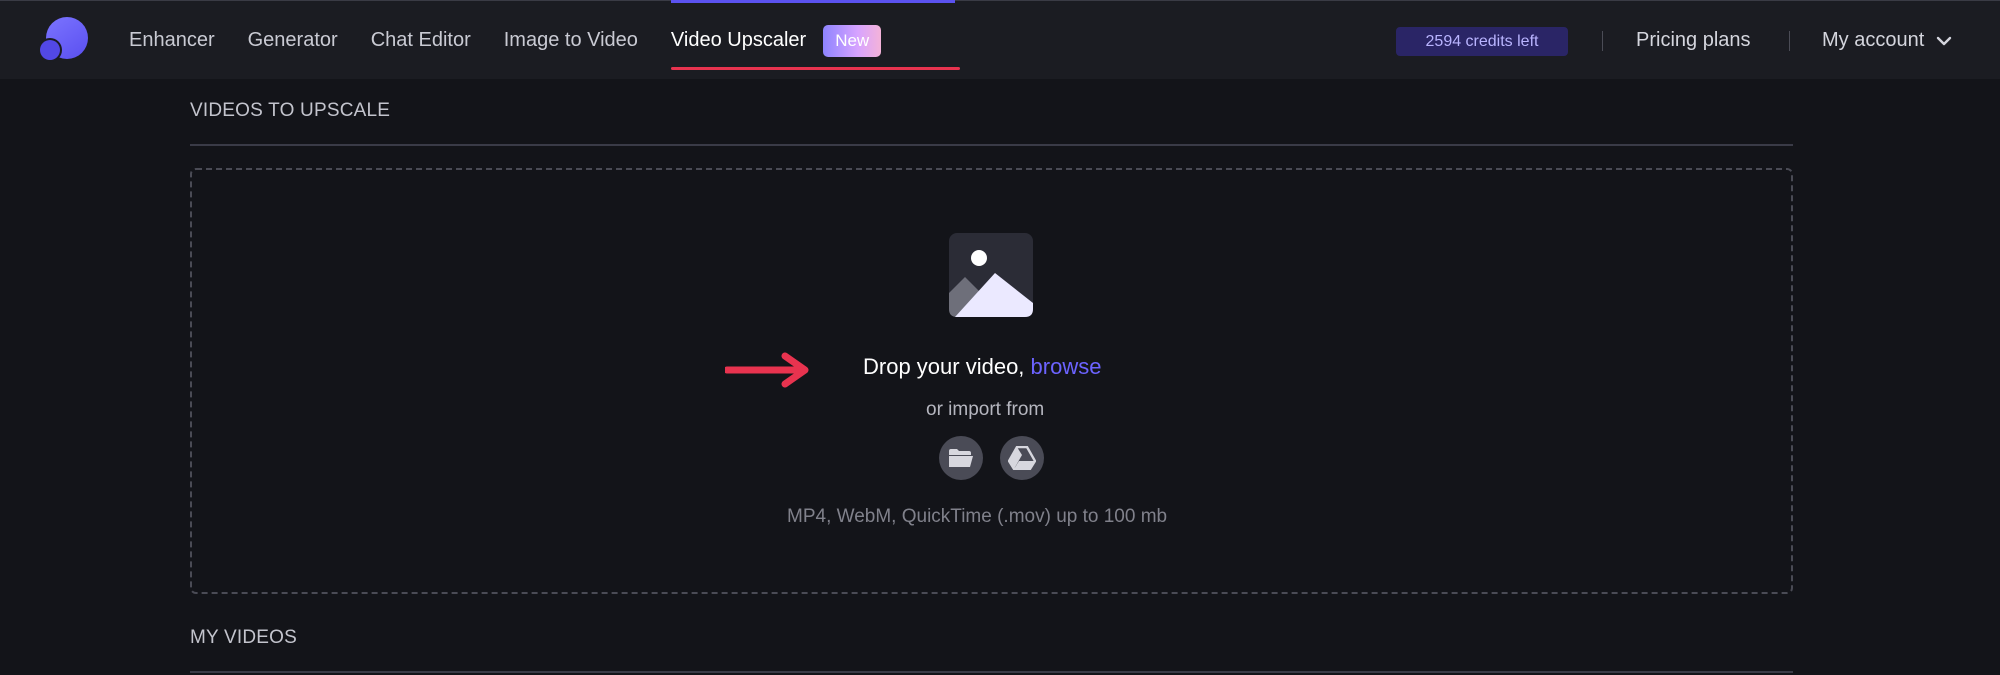 The image size is (2000, 675). What do you see at coordinates (985, 409) in the screenshot?
I see `import-from-label: or import from` at bounding box center [985, 409].